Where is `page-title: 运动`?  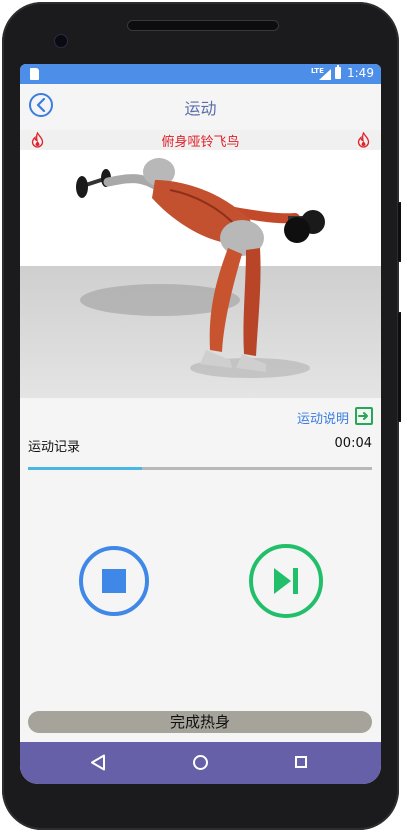 page-title: 运动 is located at coordinates (200, 108).